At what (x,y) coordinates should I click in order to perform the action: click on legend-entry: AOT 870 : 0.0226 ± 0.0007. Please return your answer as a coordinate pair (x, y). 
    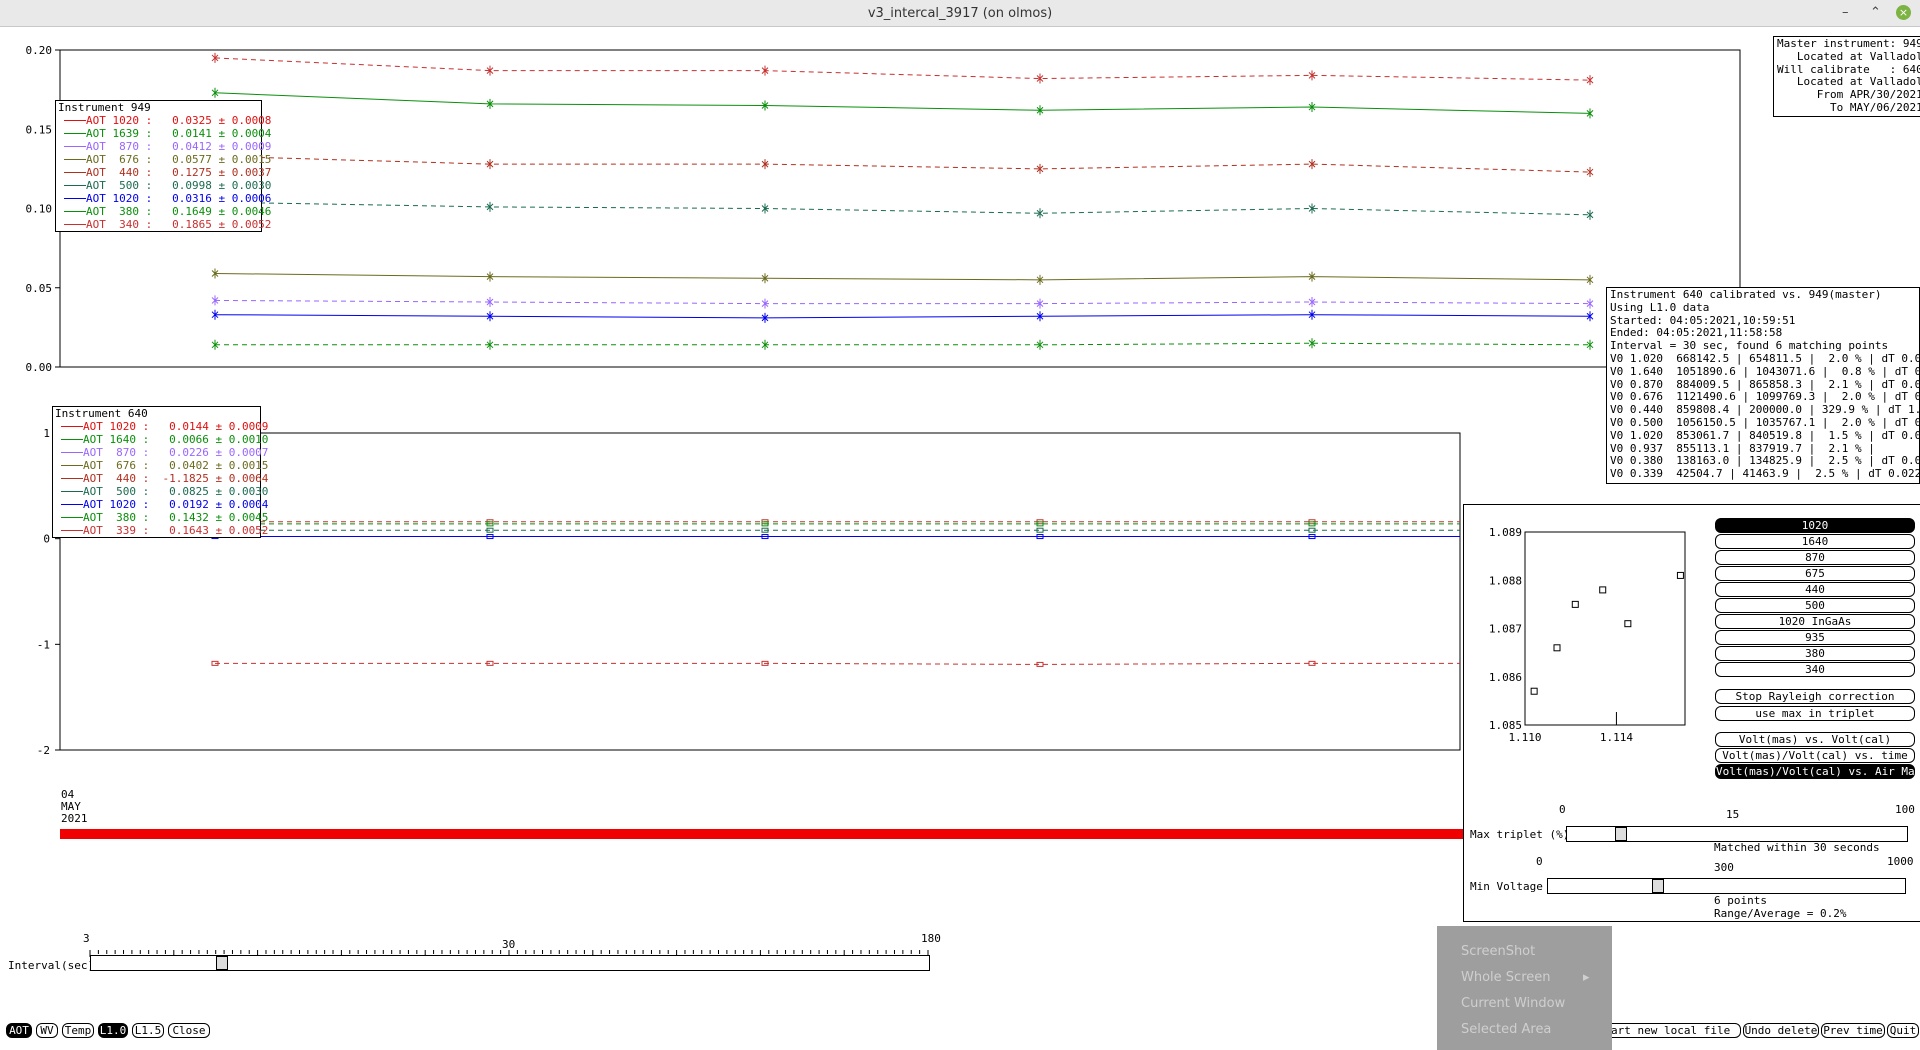
    Looking at the image, I should click on (160, 452).